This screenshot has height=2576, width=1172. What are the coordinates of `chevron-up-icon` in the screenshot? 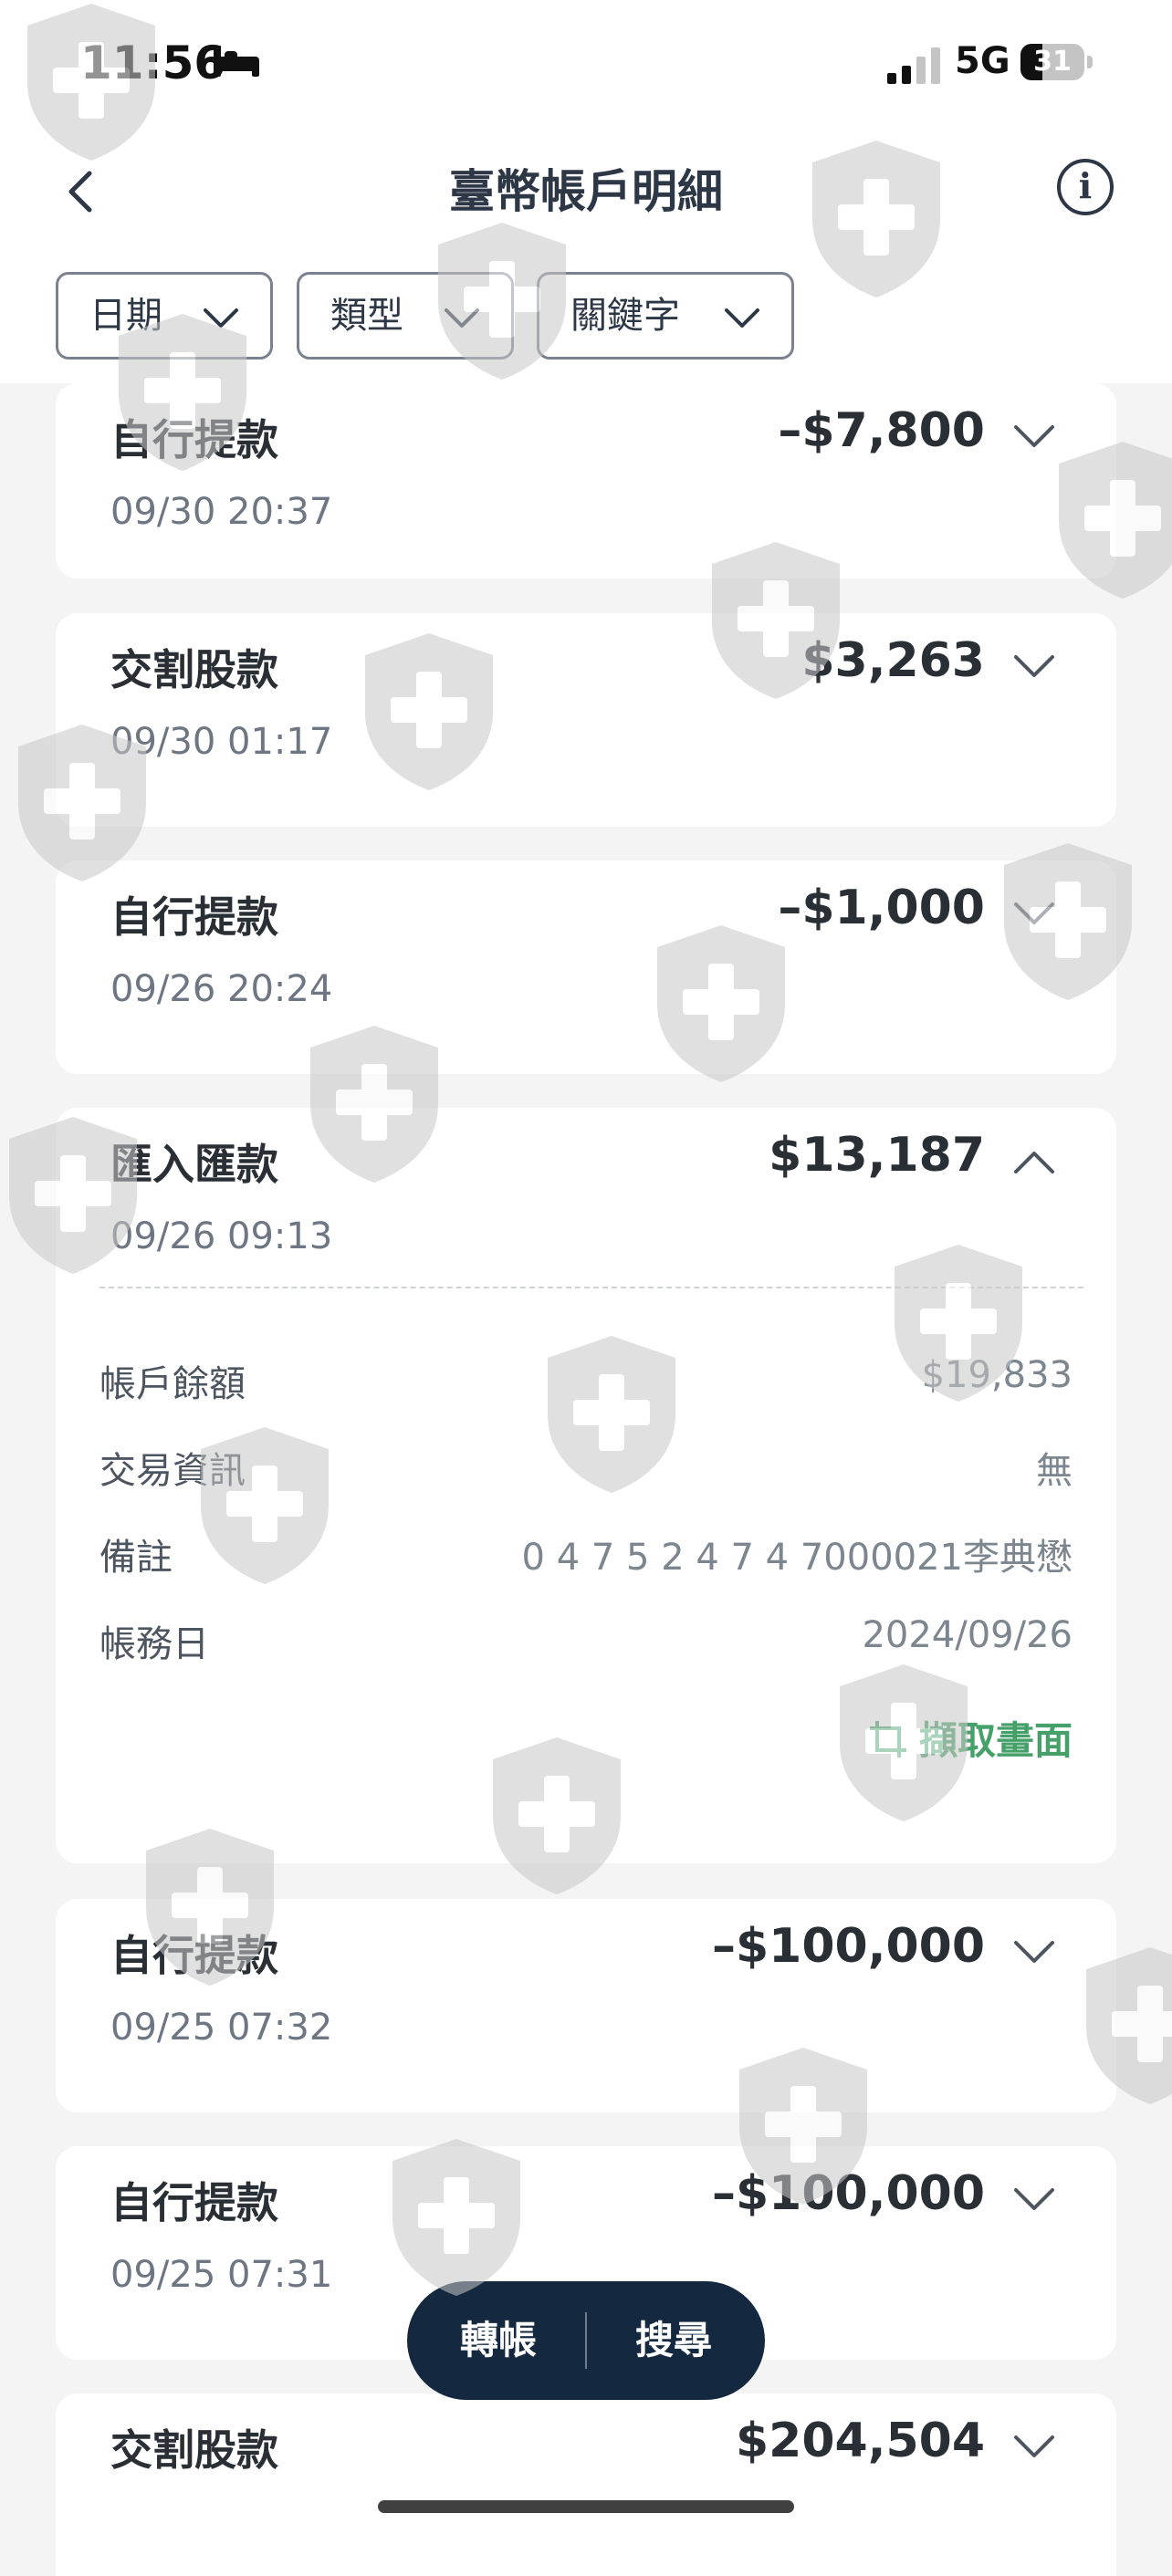 It's located at (1034, 1161).